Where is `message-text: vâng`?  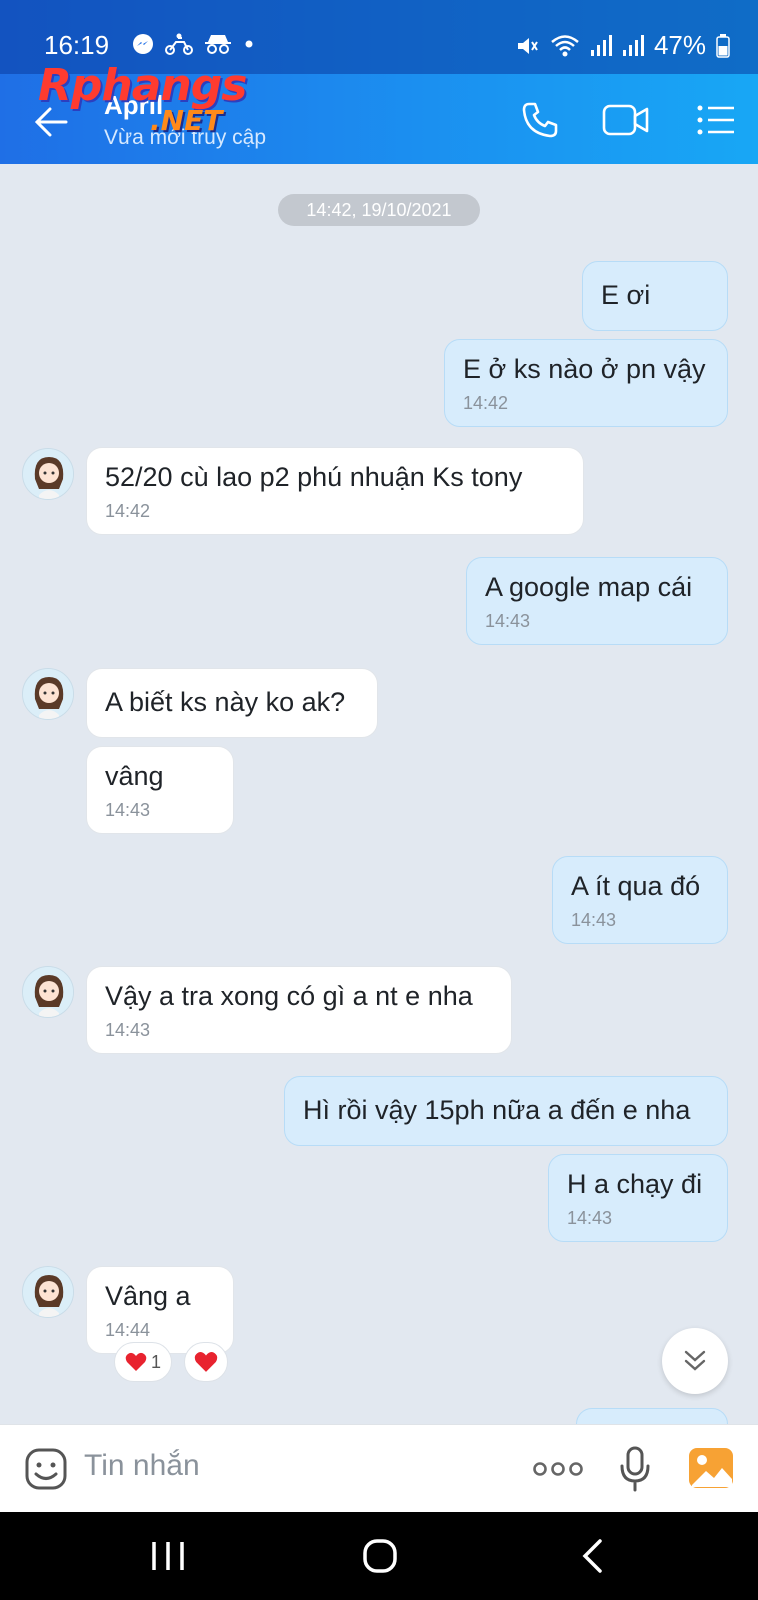 message-text: vâng is located at coordinates (134, 776).